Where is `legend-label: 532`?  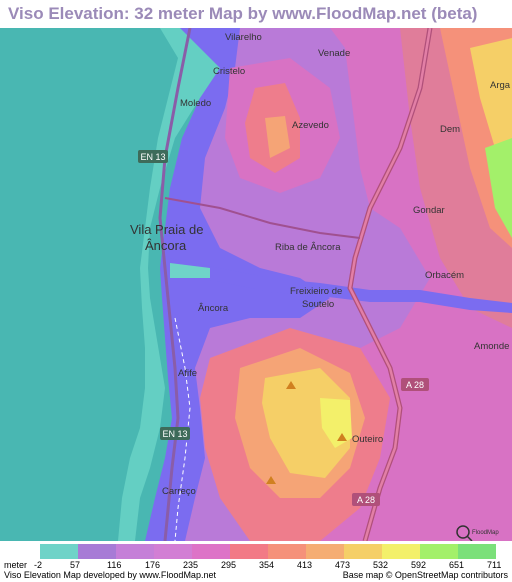 legend-label: 532 is located at coordinates (381, 565).